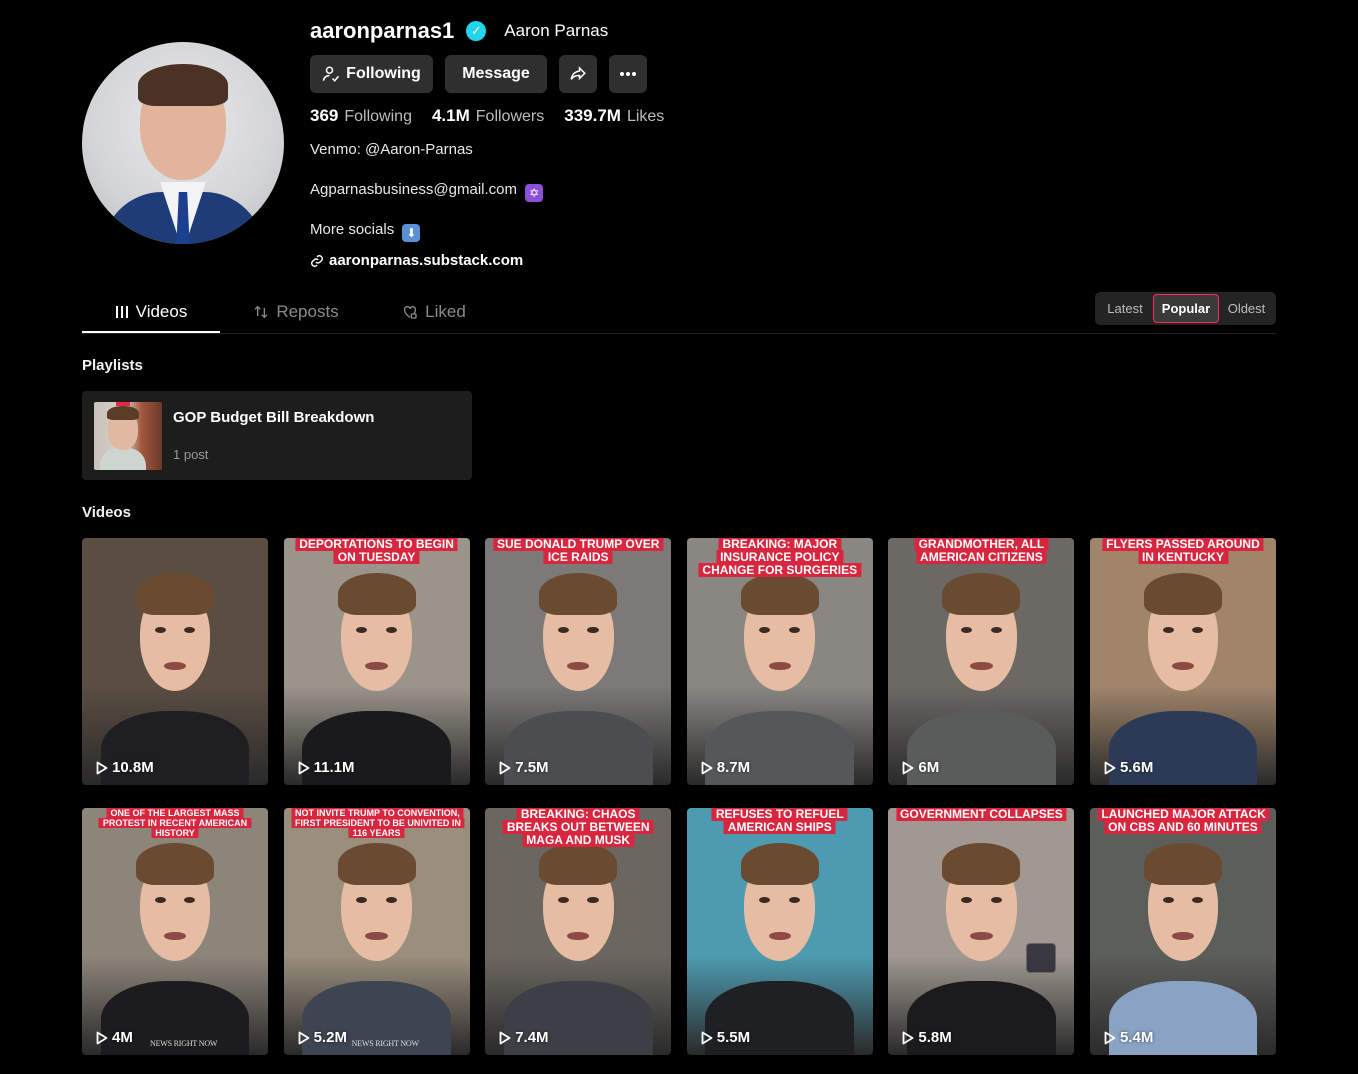 This screenshot has height=1074, width=1358. I want to click on following-stat: 369 Following, so click(361, 116).